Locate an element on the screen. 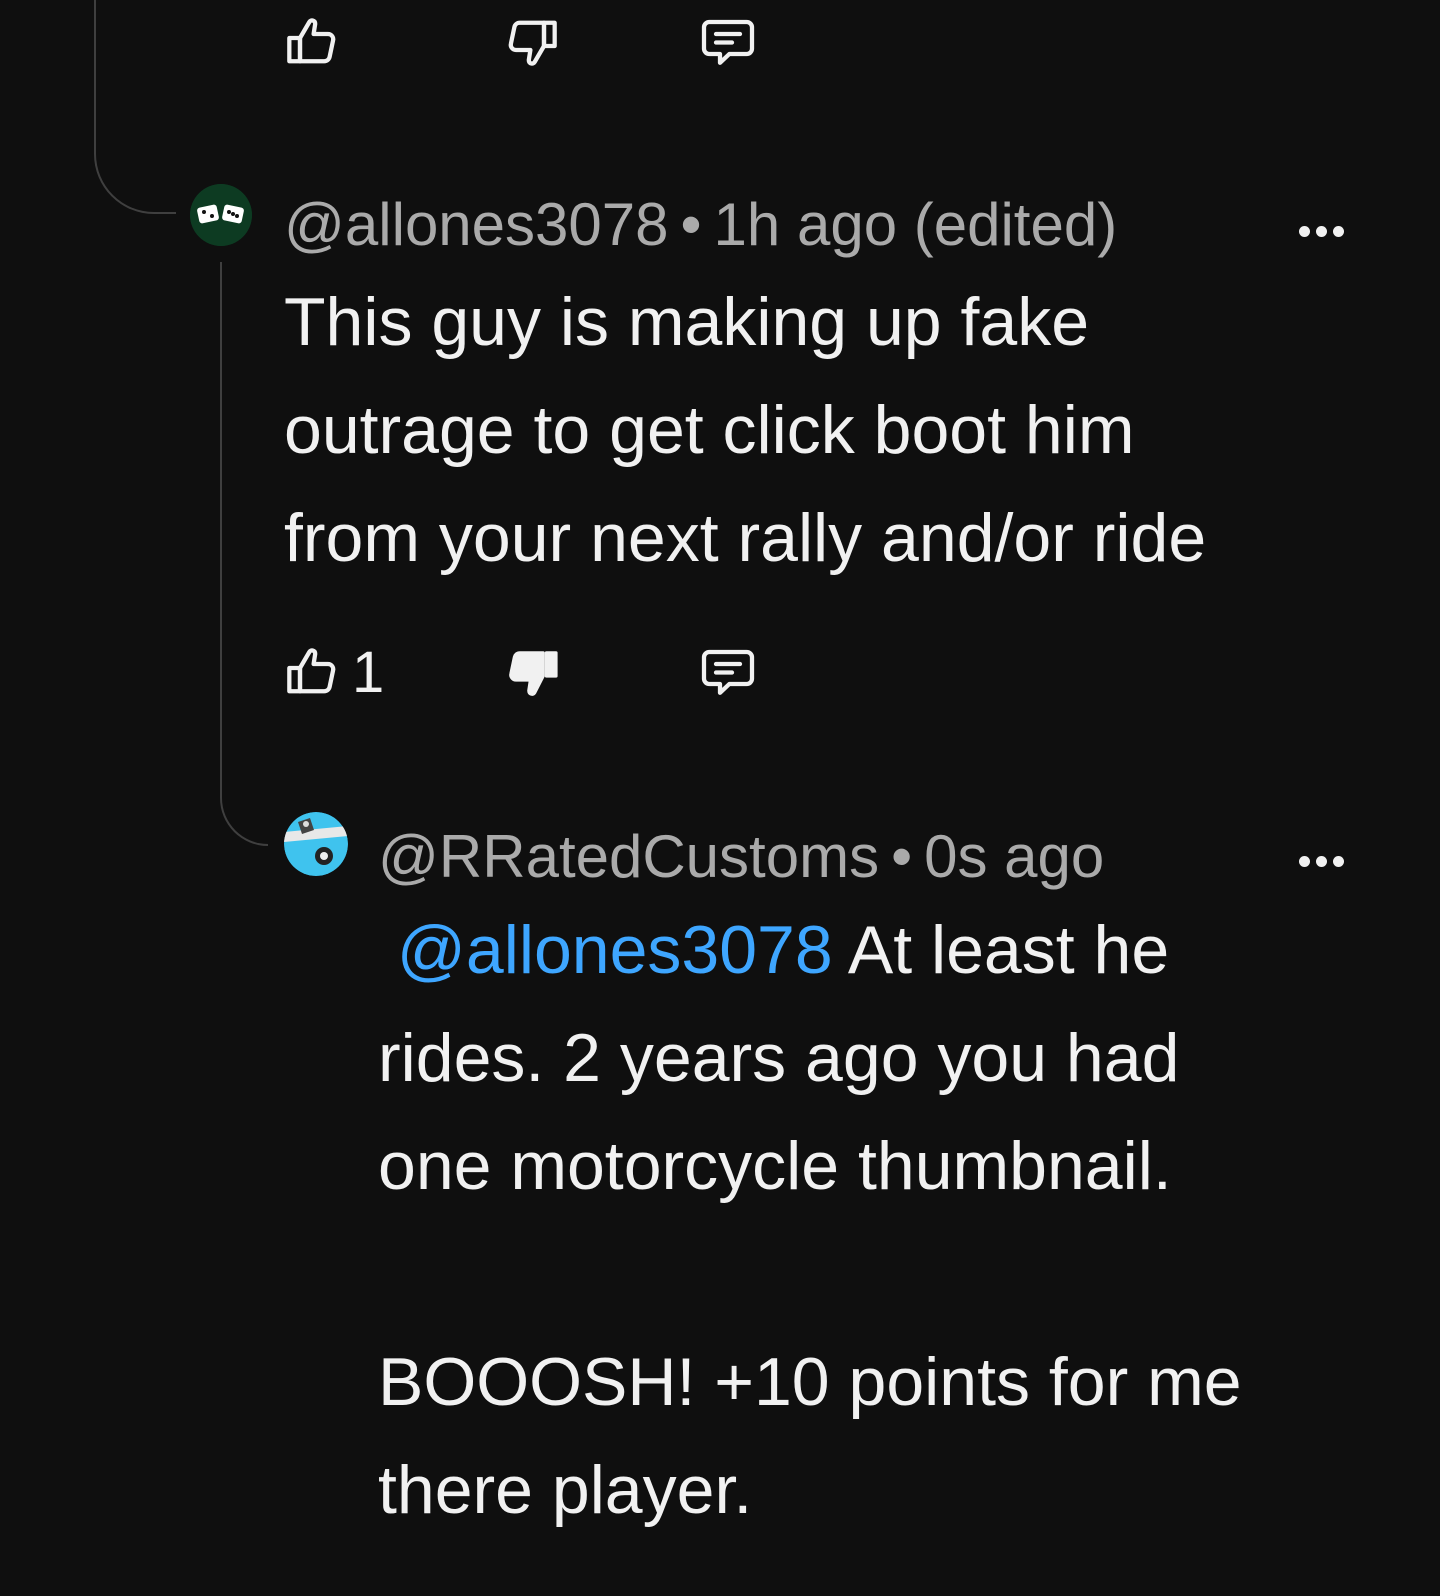  comment2-meta: @RRatedCustoms • 0s ago is located at coordinates (741, 857).